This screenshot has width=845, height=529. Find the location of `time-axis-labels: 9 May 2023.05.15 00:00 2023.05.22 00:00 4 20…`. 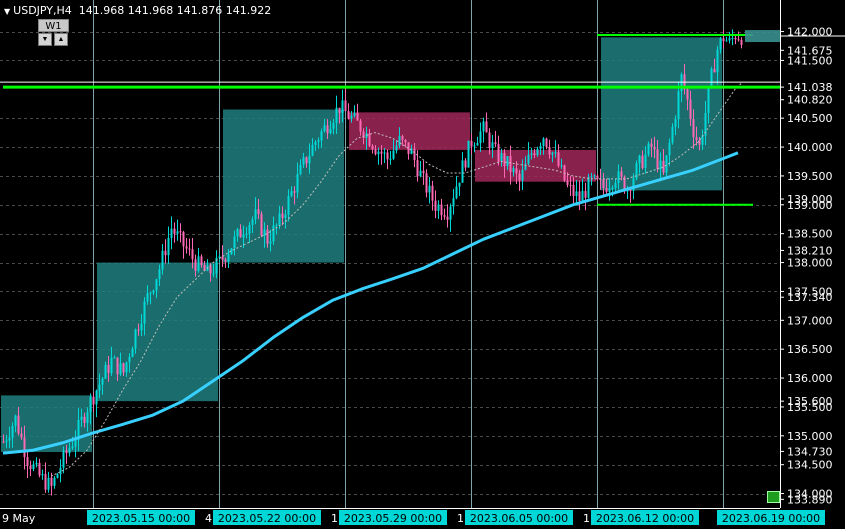

time-axis-labels: 9 May 2023.05.15 00:00 2023.05.22 00:00 4 20… is located at coordinates (413, 517).